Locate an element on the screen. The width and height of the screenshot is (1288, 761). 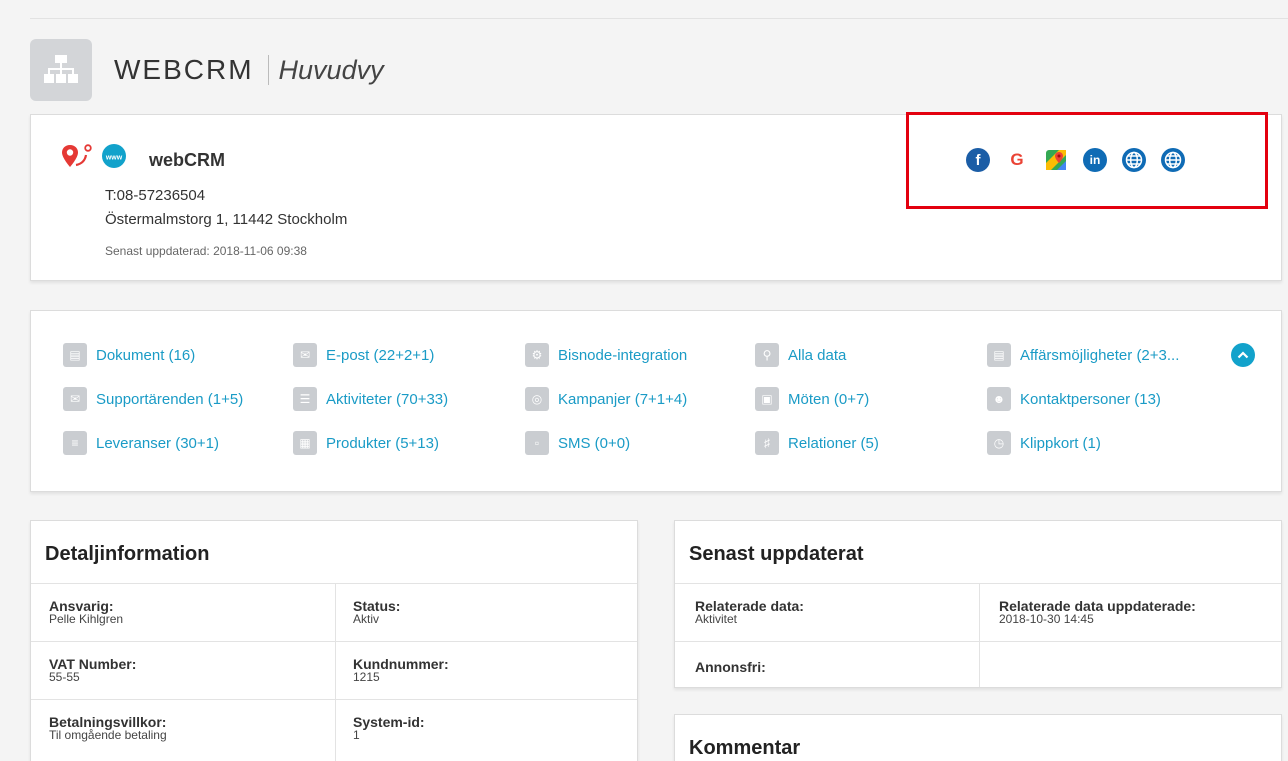
link-dokument: ▤ Dokument (16) is located at coordinates (129, 355).